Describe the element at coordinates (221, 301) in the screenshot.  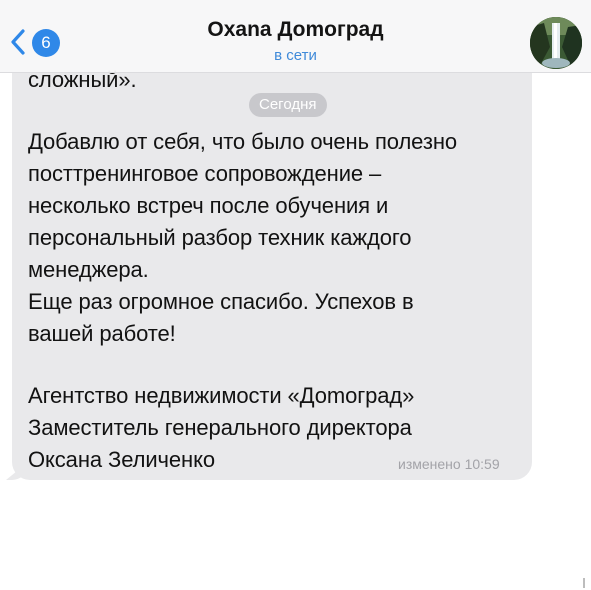
I see `message-line: Еще раз огромное спасибо. Успехов в` at that location.